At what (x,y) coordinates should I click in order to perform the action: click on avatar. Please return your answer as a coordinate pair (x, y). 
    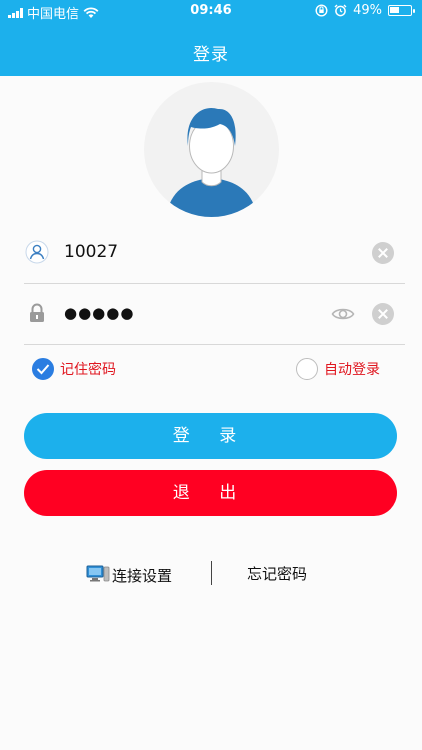
    Looking at the image, I should click on (211, 149).